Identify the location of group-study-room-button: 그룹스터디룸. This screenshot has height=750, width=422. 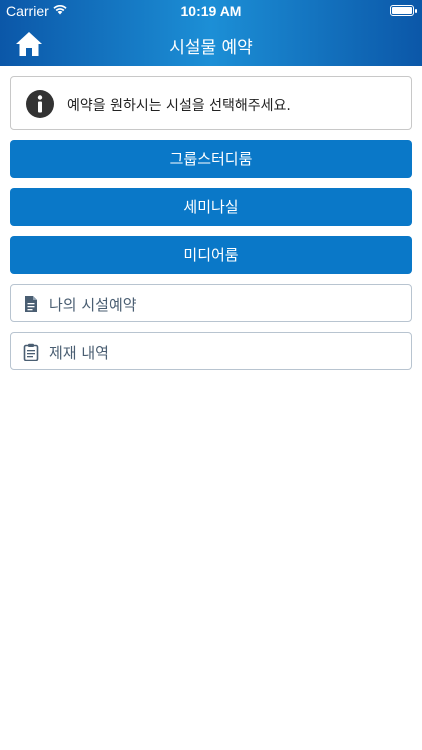
(211, 159).